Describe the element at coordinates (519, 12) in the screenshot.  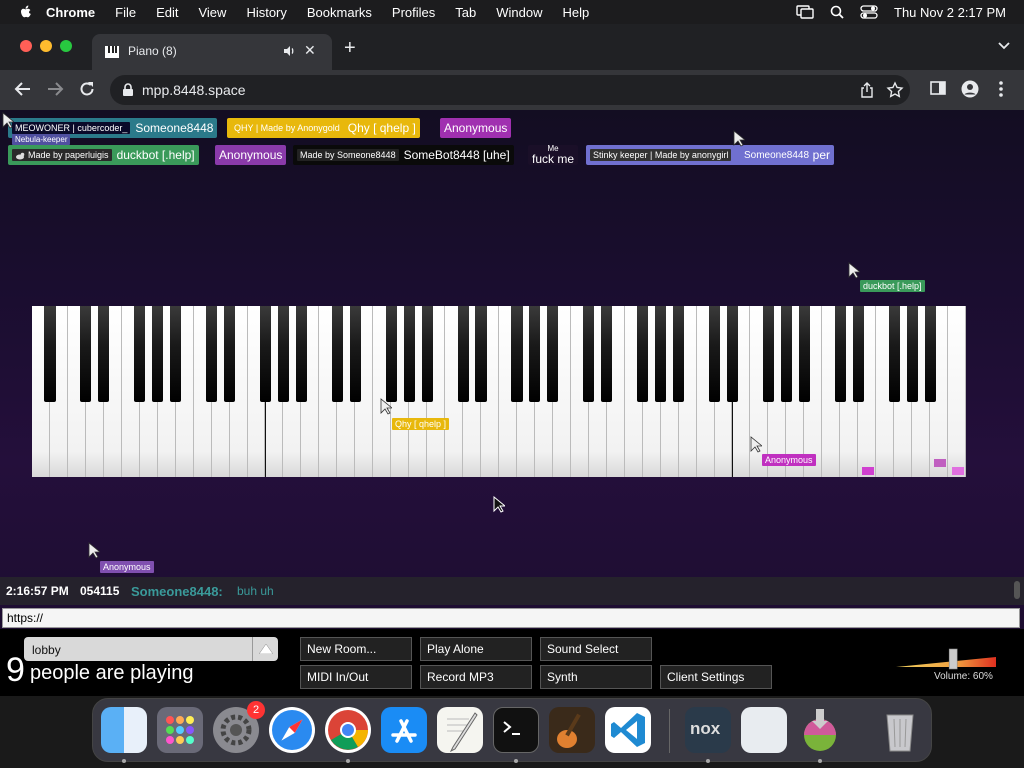
I see `menu-window: Window` at that location.